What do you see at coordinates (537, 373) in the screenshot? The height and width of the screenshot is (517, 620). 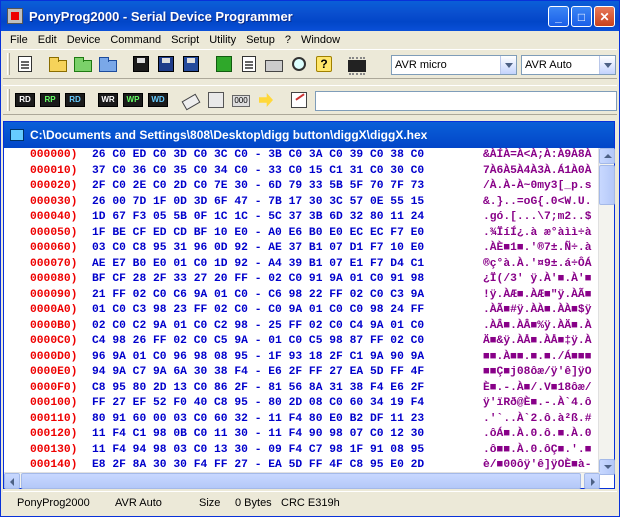 I see `hex-row-ascii: ■■Ç■j08ôæ/ÿ'ê]ÿO` at bounding box center [537, 373].